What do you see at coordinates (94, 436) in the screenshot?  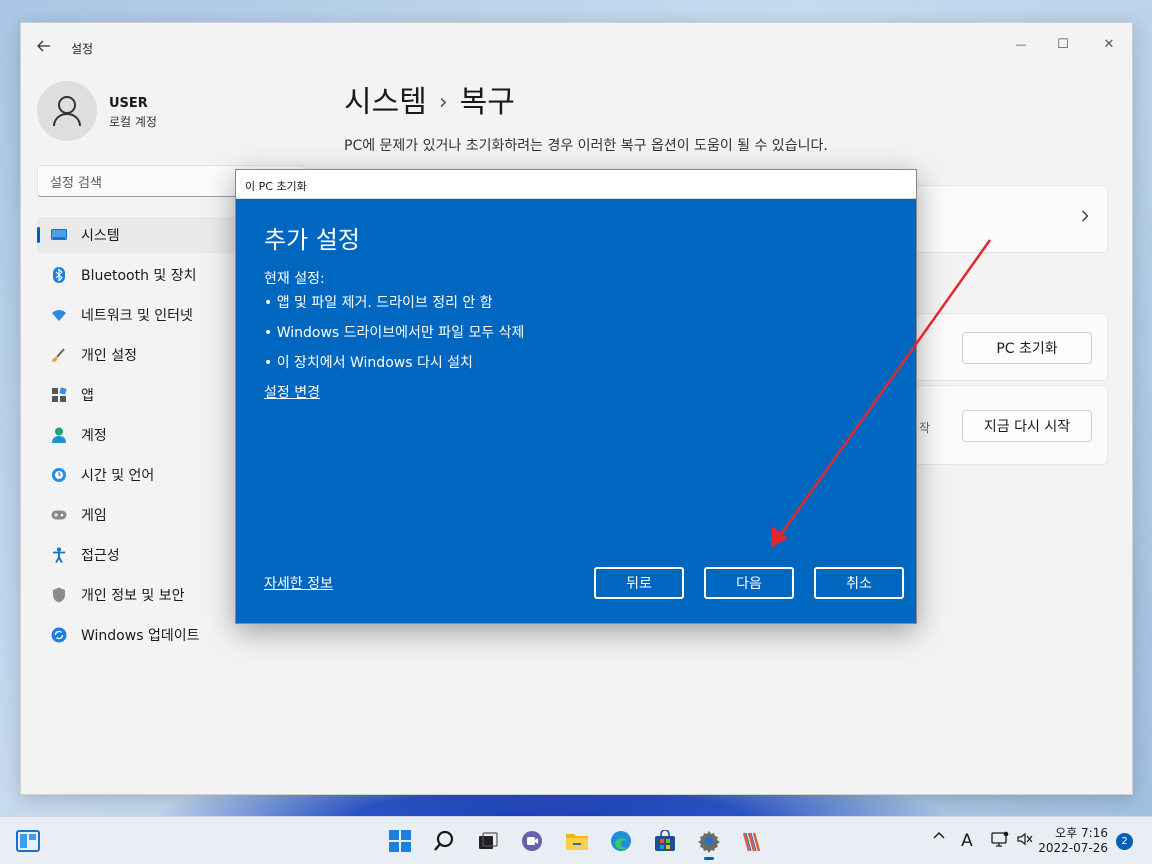 I see `sidebar-item-label: 계정` at bounding box center [94, 436].